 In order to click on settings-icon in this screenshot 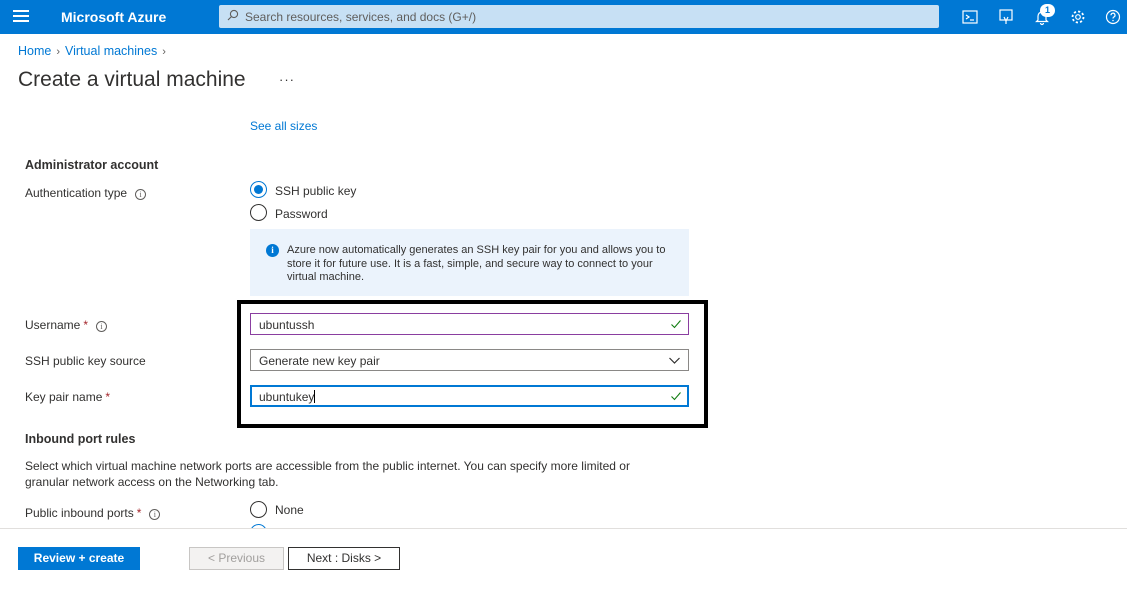, I will do `click(1078, 17)`.